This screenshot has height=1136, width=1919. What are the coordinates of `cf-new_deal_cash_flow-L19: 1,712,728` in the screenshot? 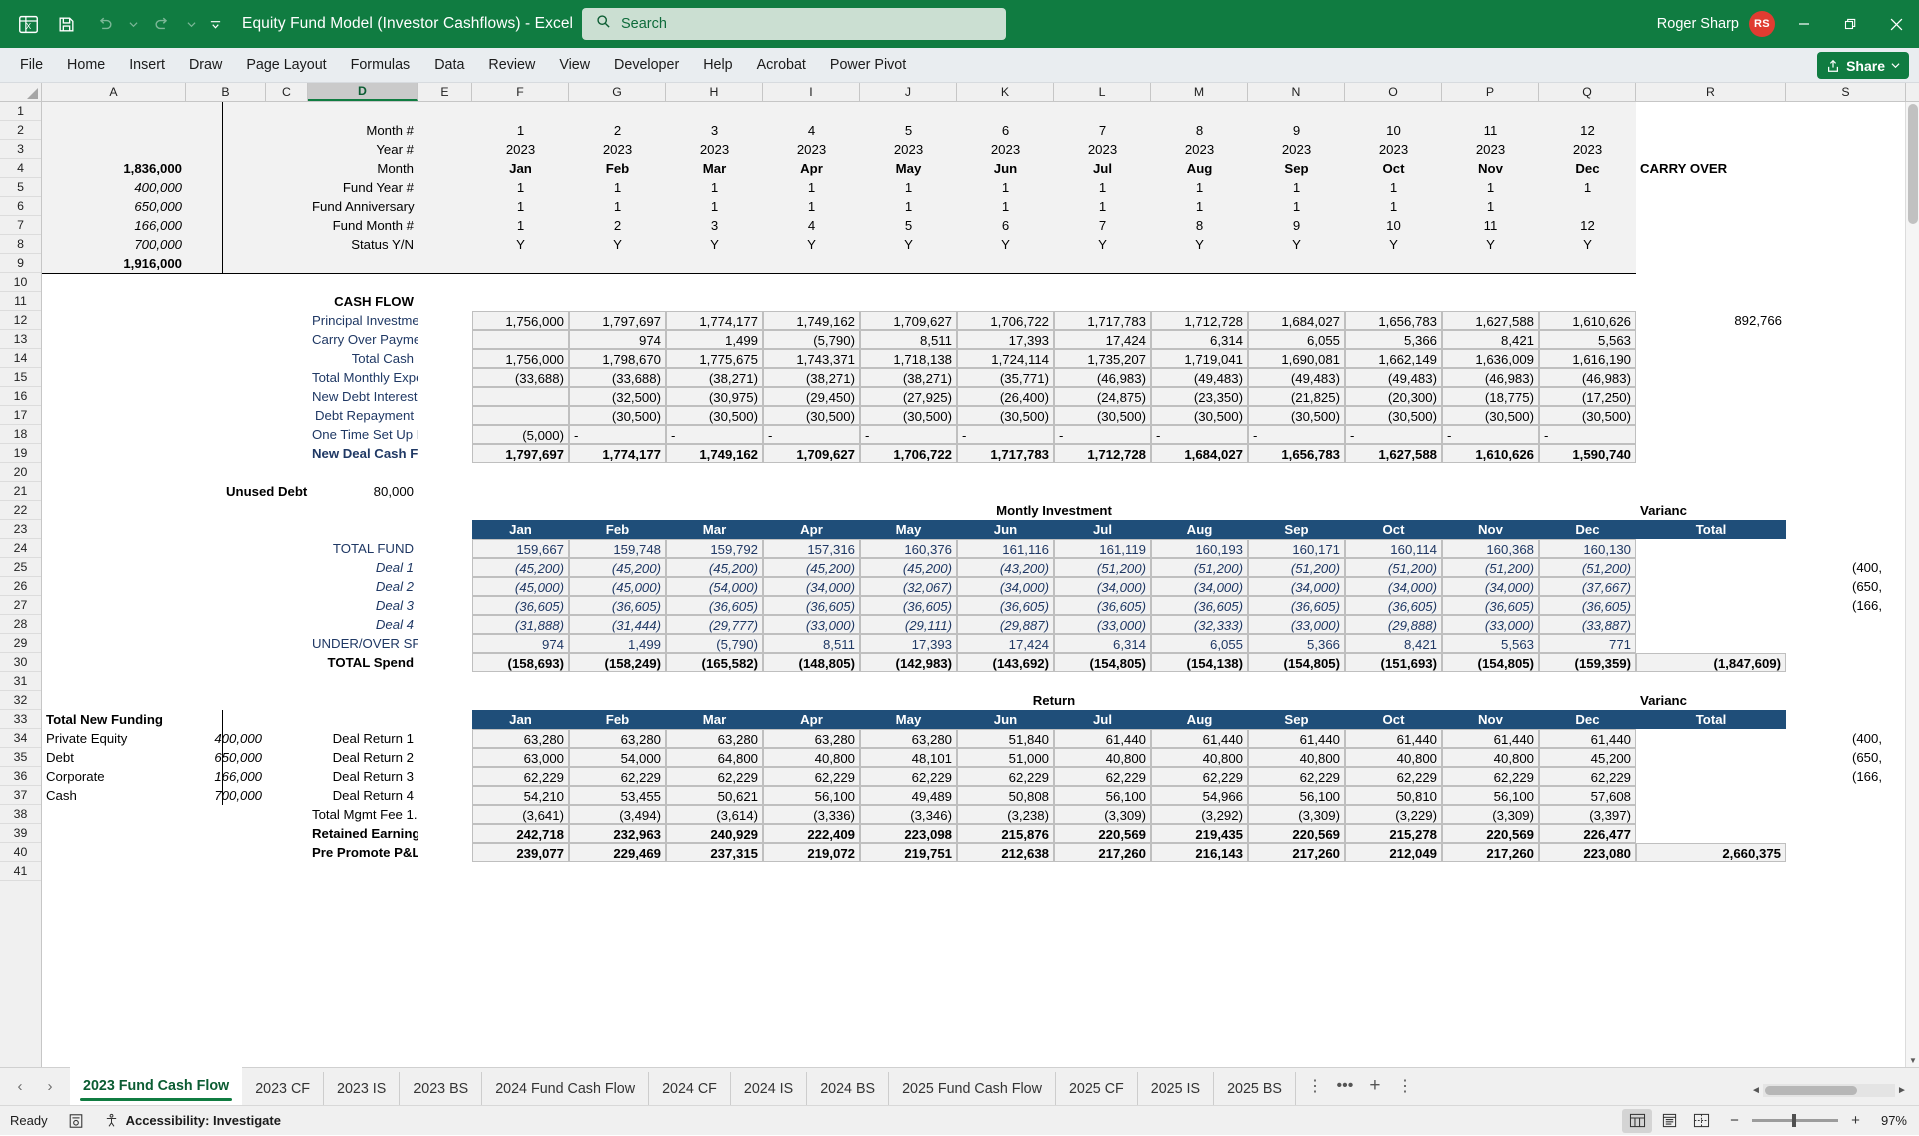 It's located at (1102, 453).